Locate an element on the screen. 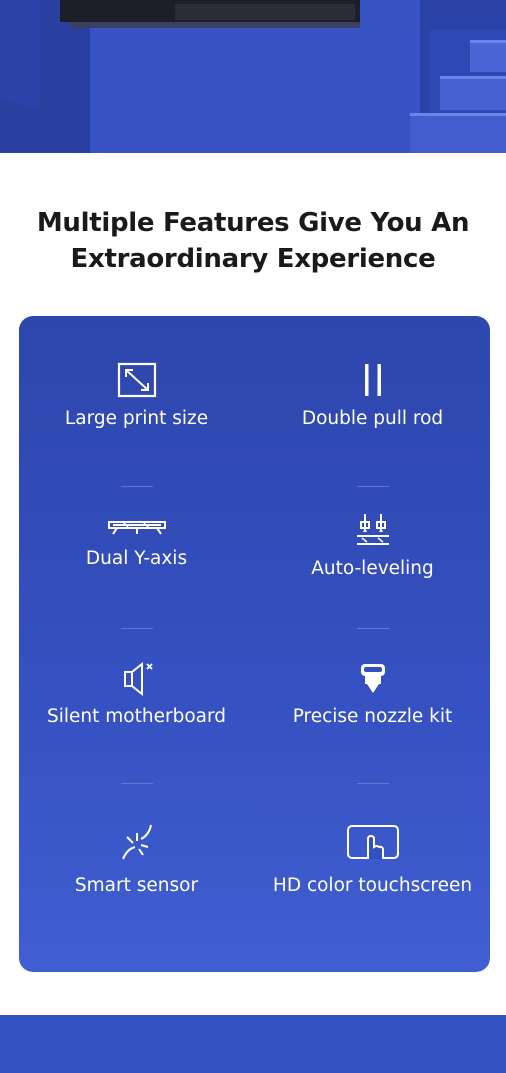 The height and width of the screenshot is (1073, 506). feature-auto-leveling: Auto-leveling is located at coordinates (372, 546).